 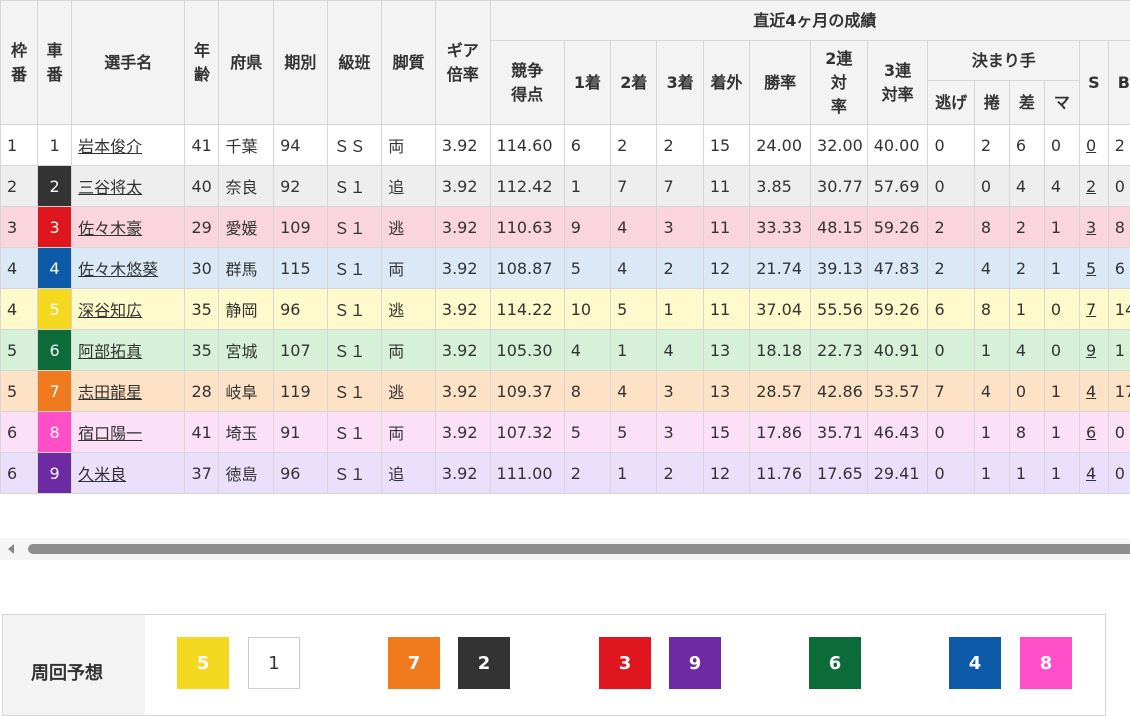 I want to click on racer-name-link: 三谷将太, so click(x=110, y=187).